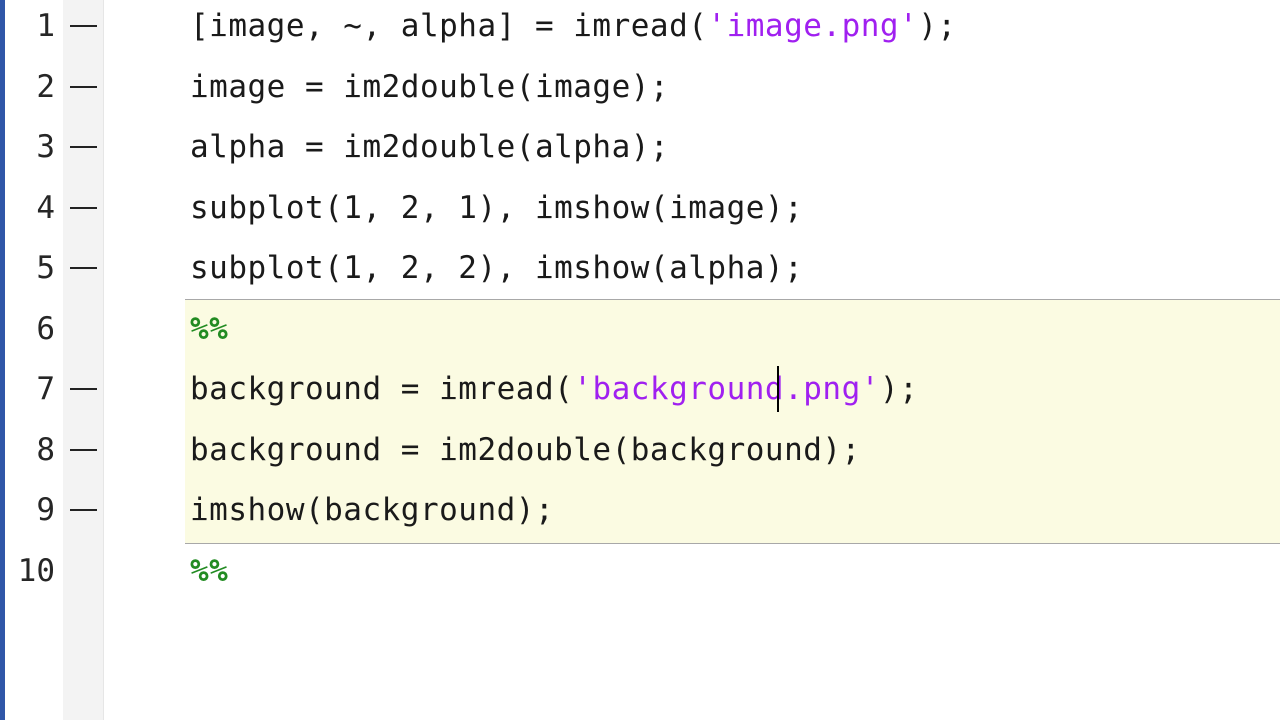 Image resolution: width=1280 pixels, height=720 pixels. Describe the element at coordinates (45, 328) in the screenshot. I see `line-number: 6` at that location.